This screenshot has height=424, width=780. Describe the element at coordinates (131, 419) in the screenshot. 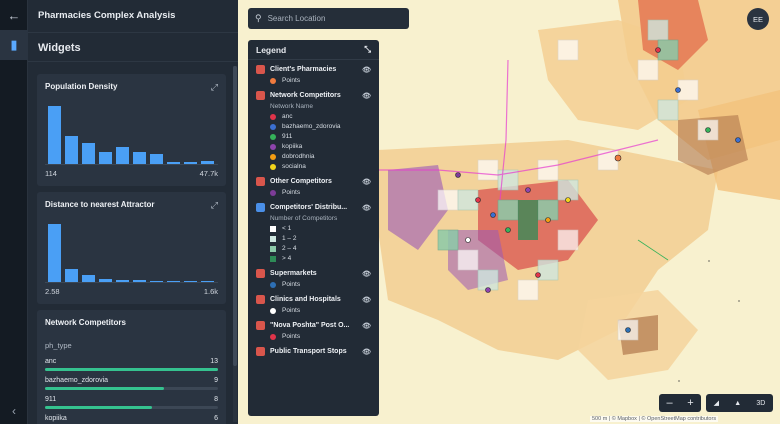

I see `category-row: kopiika 6` at that location.